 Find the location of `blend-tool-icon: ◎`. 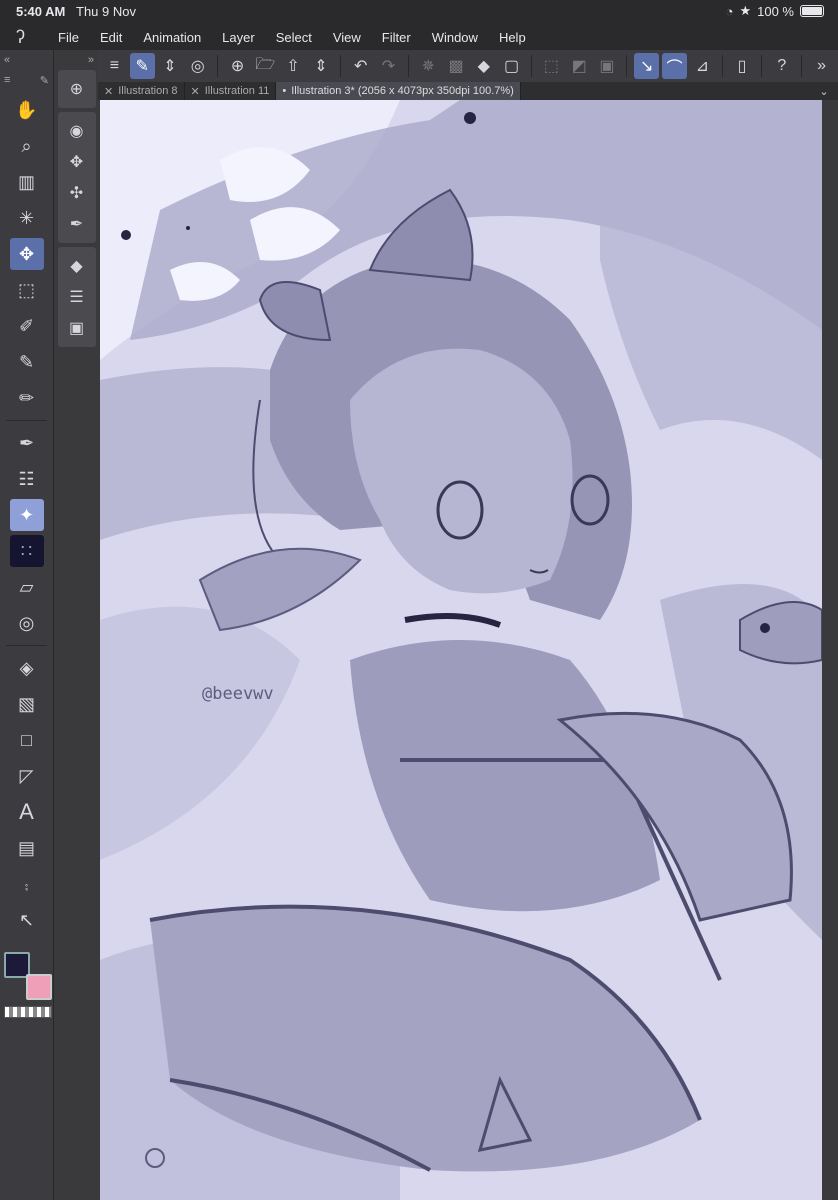

blend-tool-icon: ◎ is located at coordinates (27, 623).